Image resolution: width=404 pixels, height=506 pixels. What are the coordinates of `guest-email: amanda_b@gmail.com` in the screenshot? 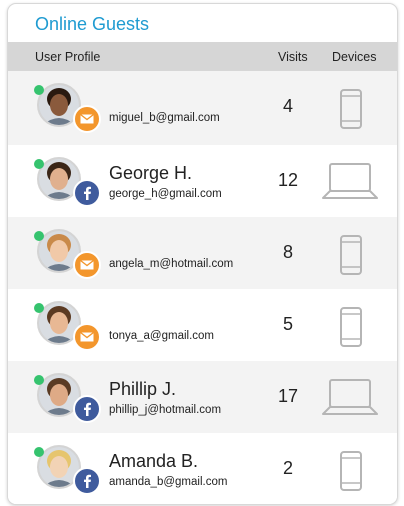 It's located at (168, 482).